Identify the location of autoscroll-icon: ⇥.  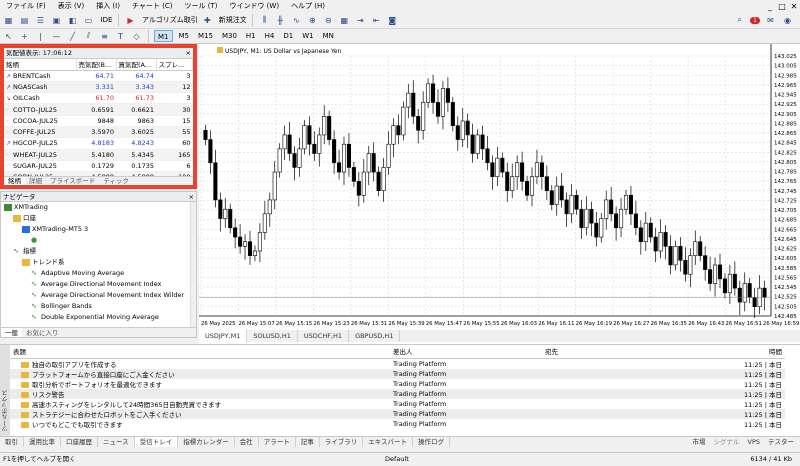
(360, 20).